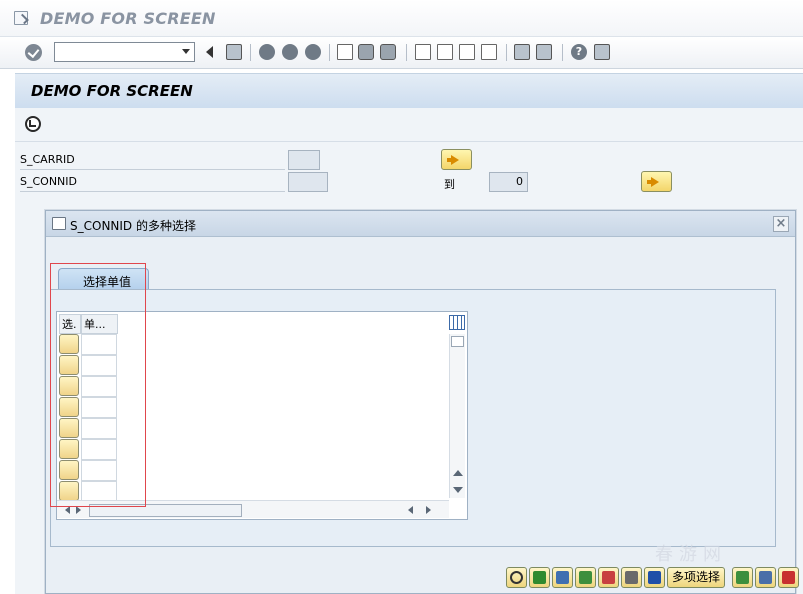  I want to click on delete-all-button, so click(631, 577).